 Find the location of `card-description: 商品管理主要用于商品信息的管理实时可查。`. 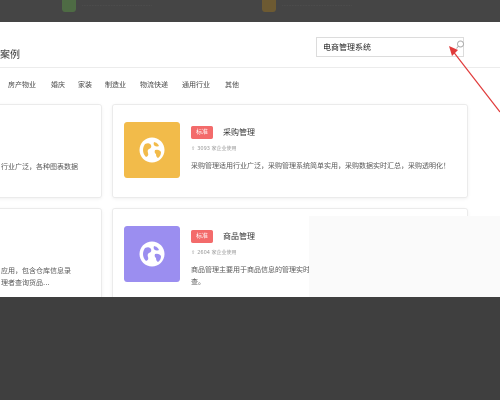

card-description: 商品管理主要用于商品信息的管理实时可查。 is located at coordinates (254, 276).